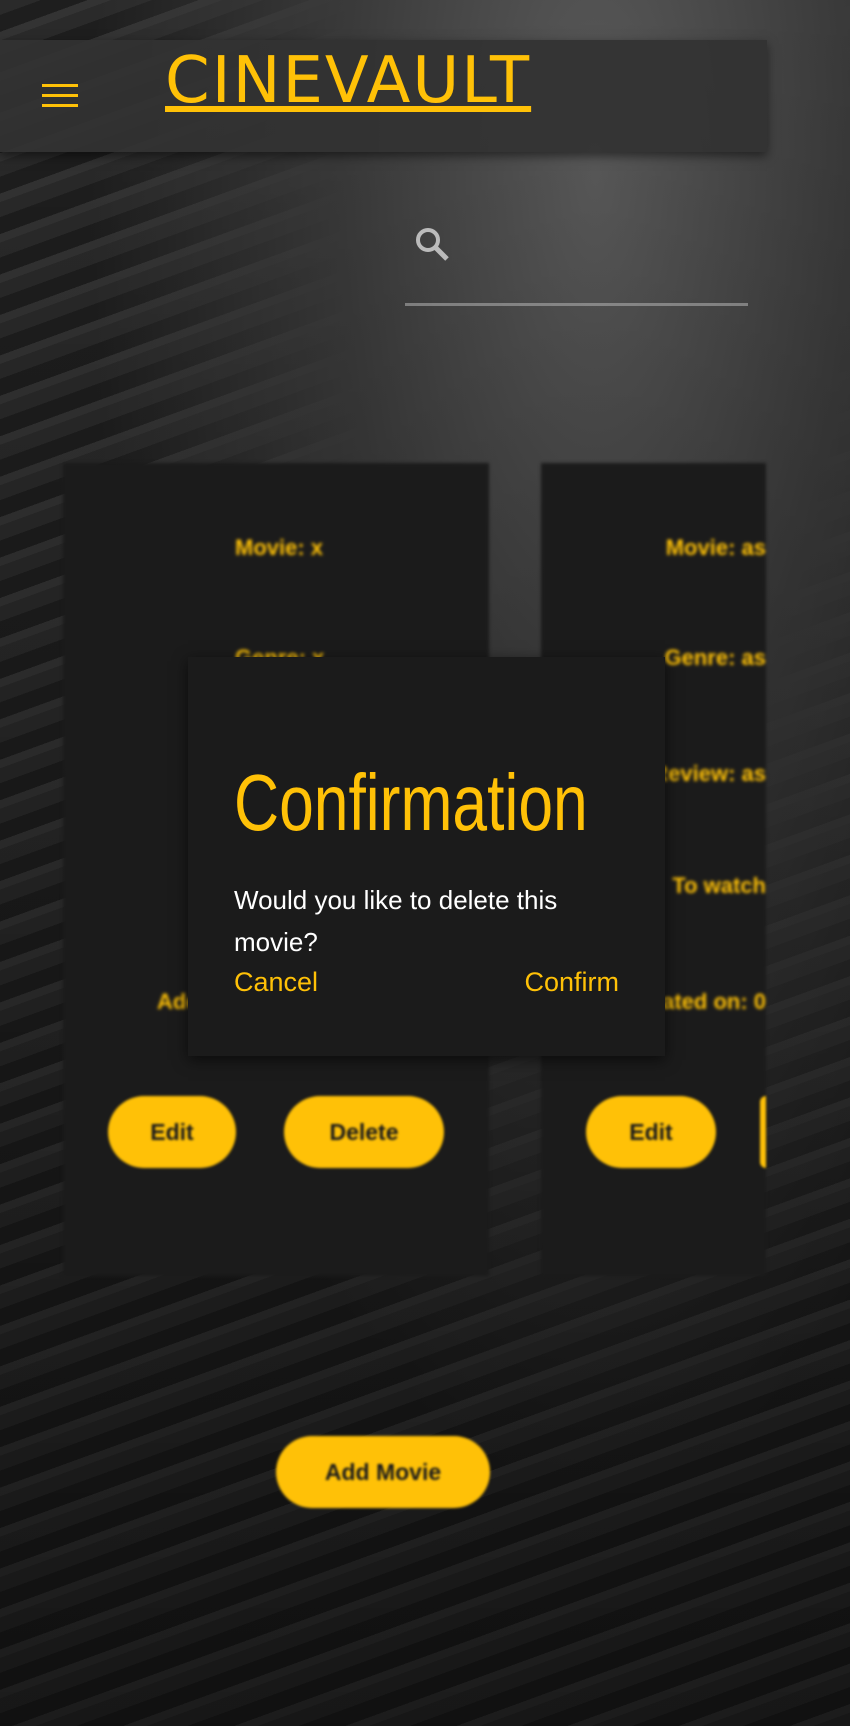 This screenshot has height=1726, width=850. Describe the element at coordinates (709, 773) in the screenshot. I see `movie-review: Review: as` at that location.